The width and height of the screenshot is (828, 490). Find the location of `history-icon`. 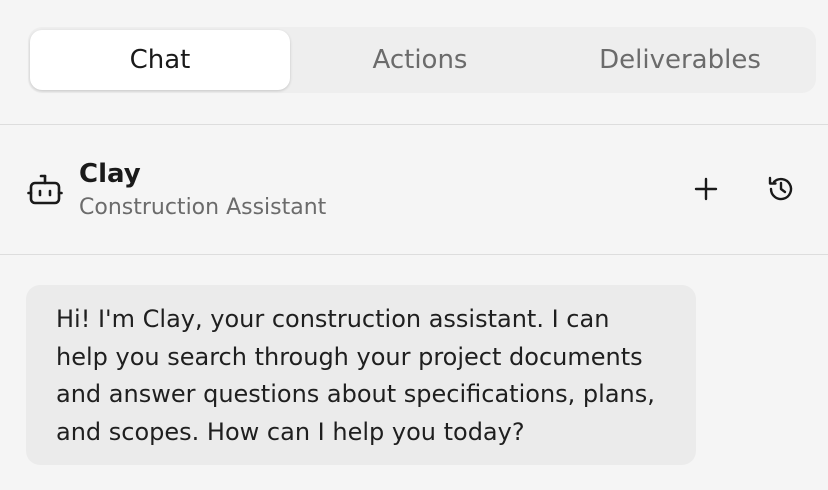

history-icon is located at coordinates (781, 191).